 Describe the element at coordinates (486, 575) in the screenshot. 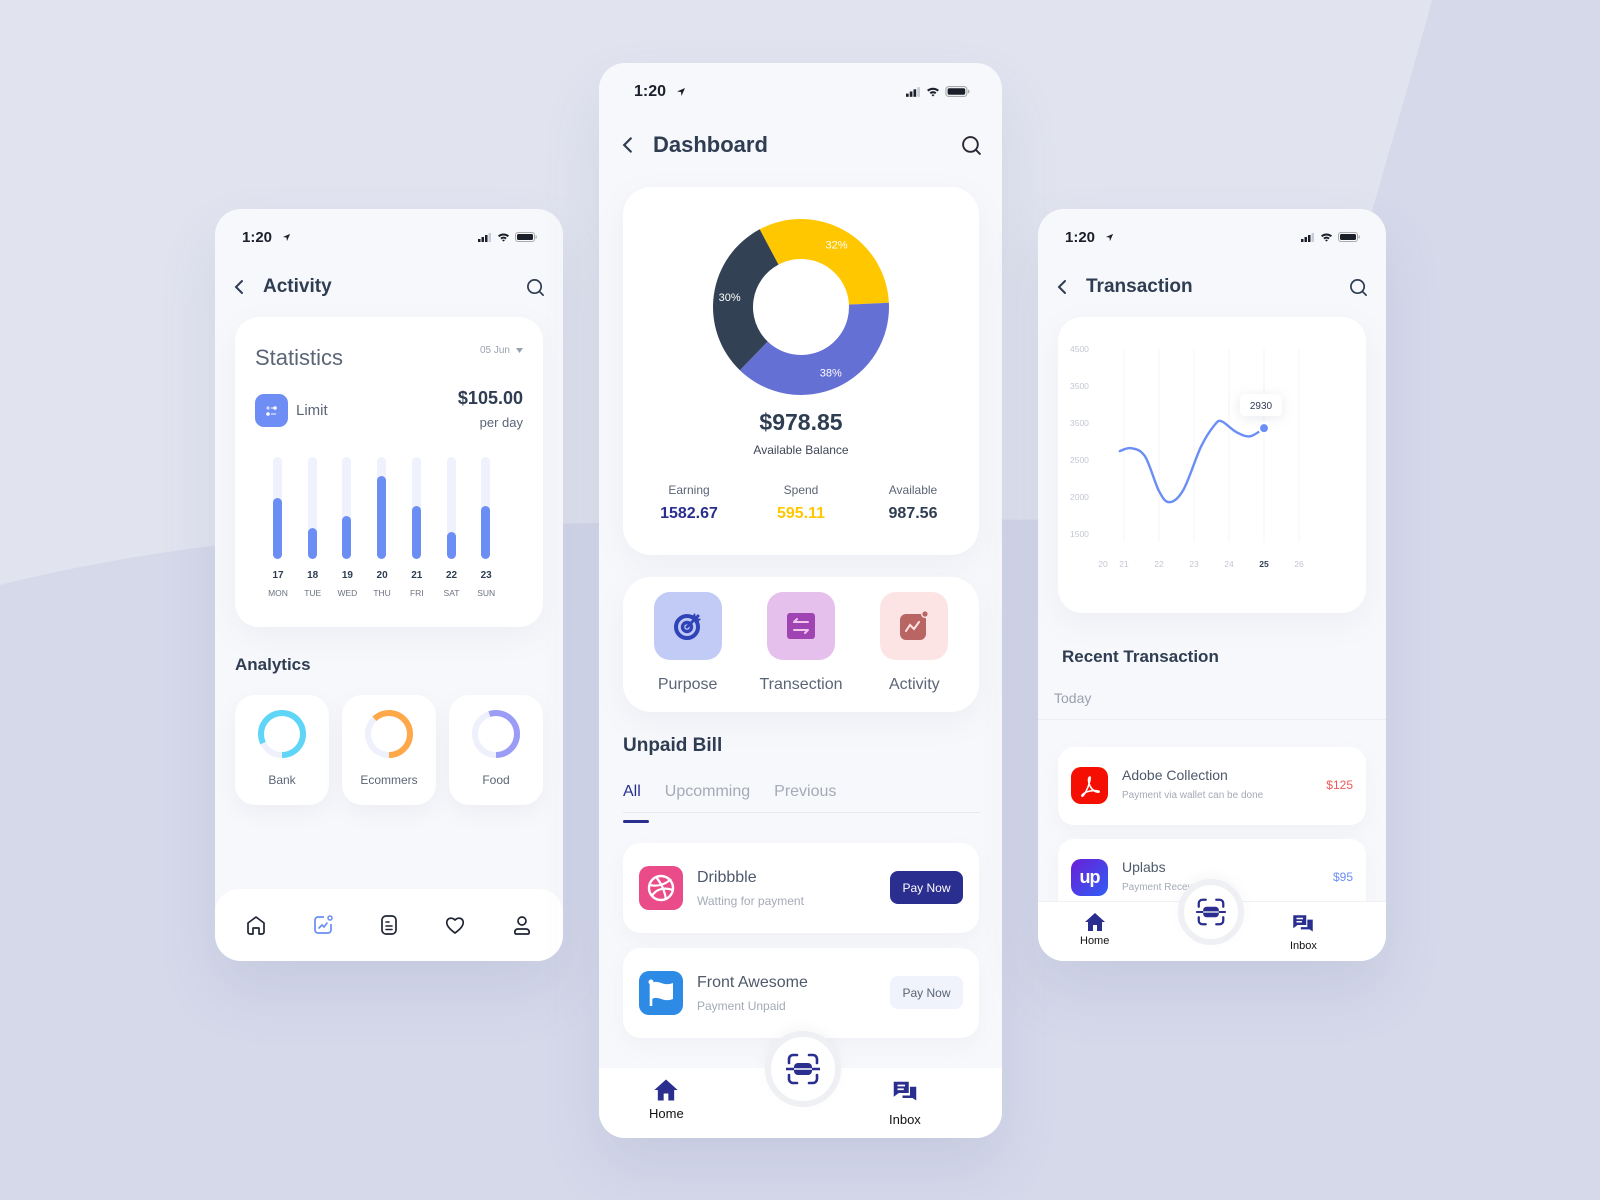

I see `bar-date-label: 23` at that location.